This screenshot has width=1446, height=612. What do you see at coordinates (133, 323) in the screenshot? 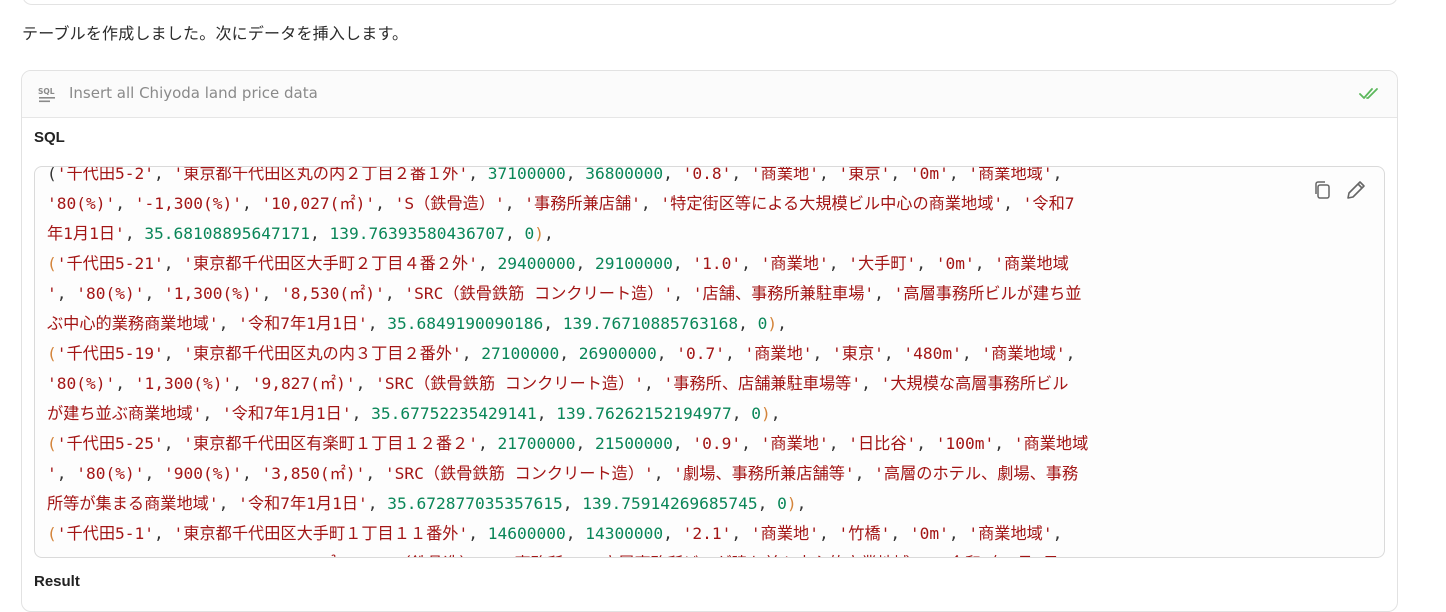
I see `code-token: ぶ中心的業務商業地域'` at bounding box center [133, 323].